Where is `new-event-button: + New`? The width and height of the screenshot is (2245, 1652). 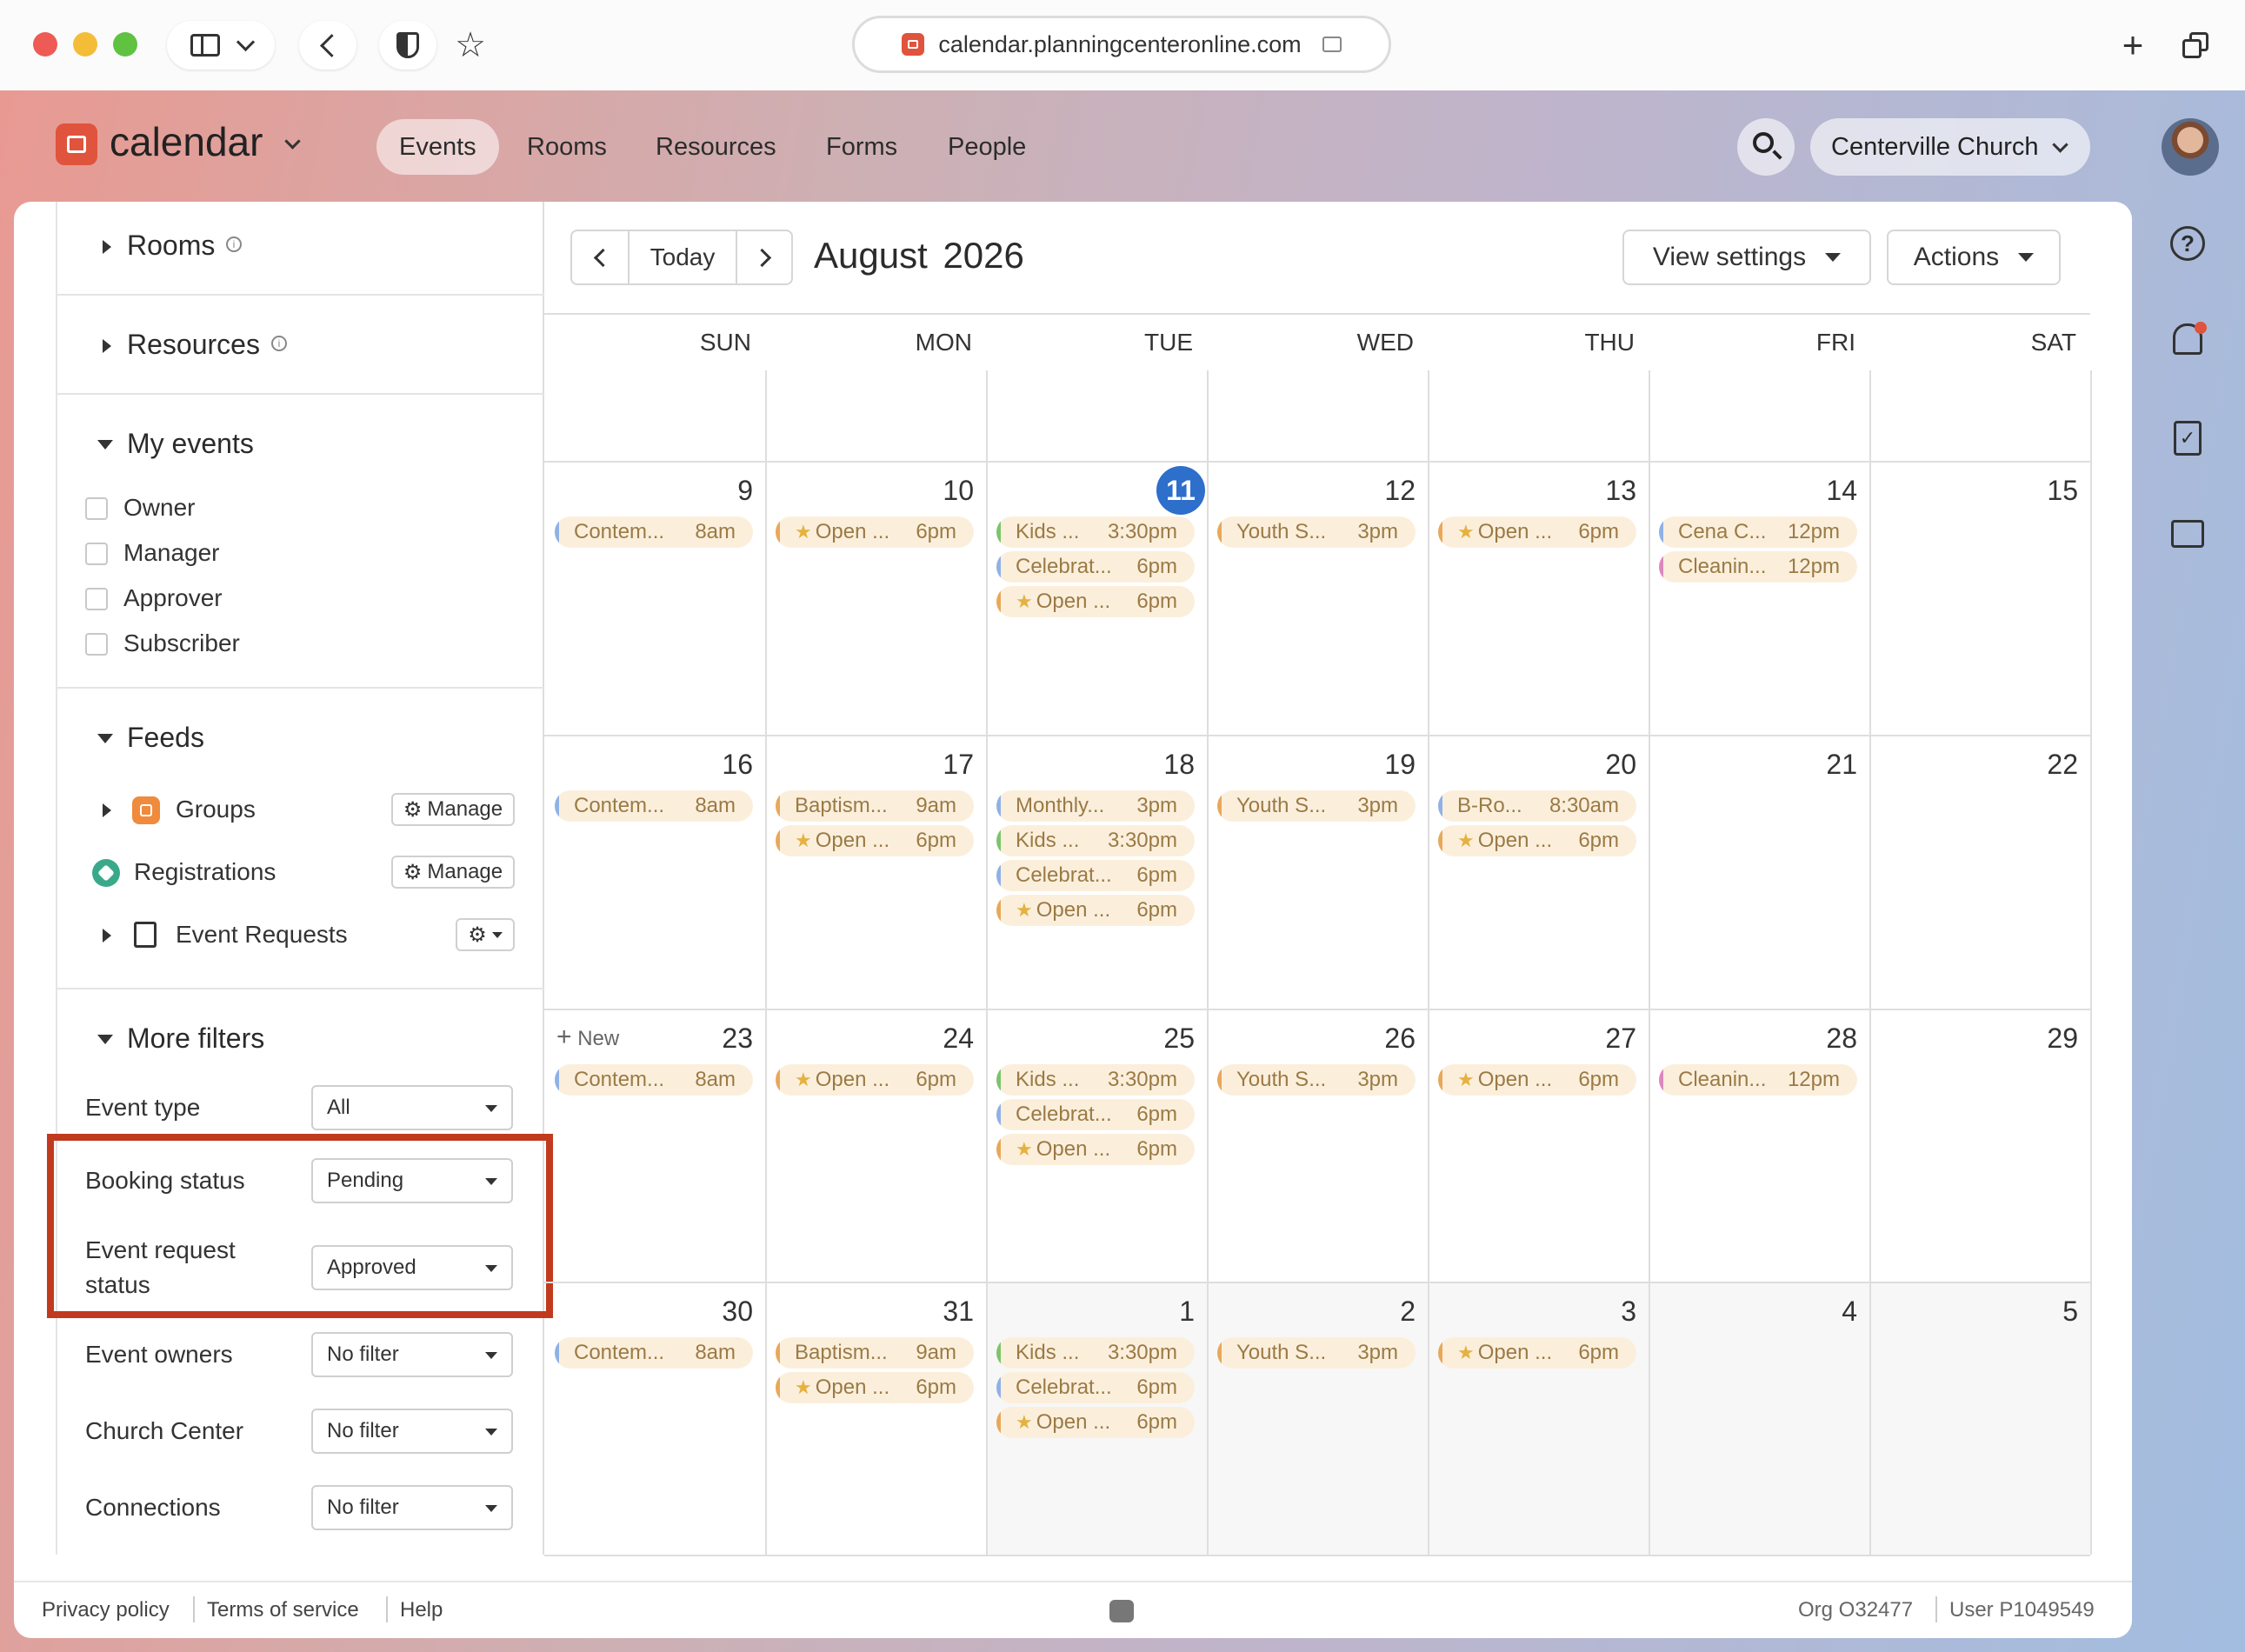 new-event-button: + New is located at coordinates (587, 1037).